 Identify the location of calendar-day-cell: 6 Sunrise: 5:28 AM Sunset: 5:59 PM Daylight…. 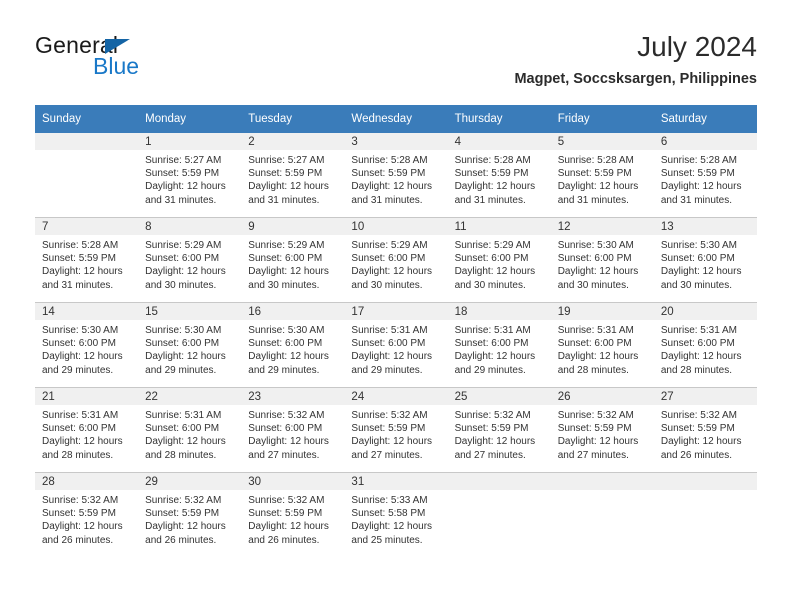
(705, 175).